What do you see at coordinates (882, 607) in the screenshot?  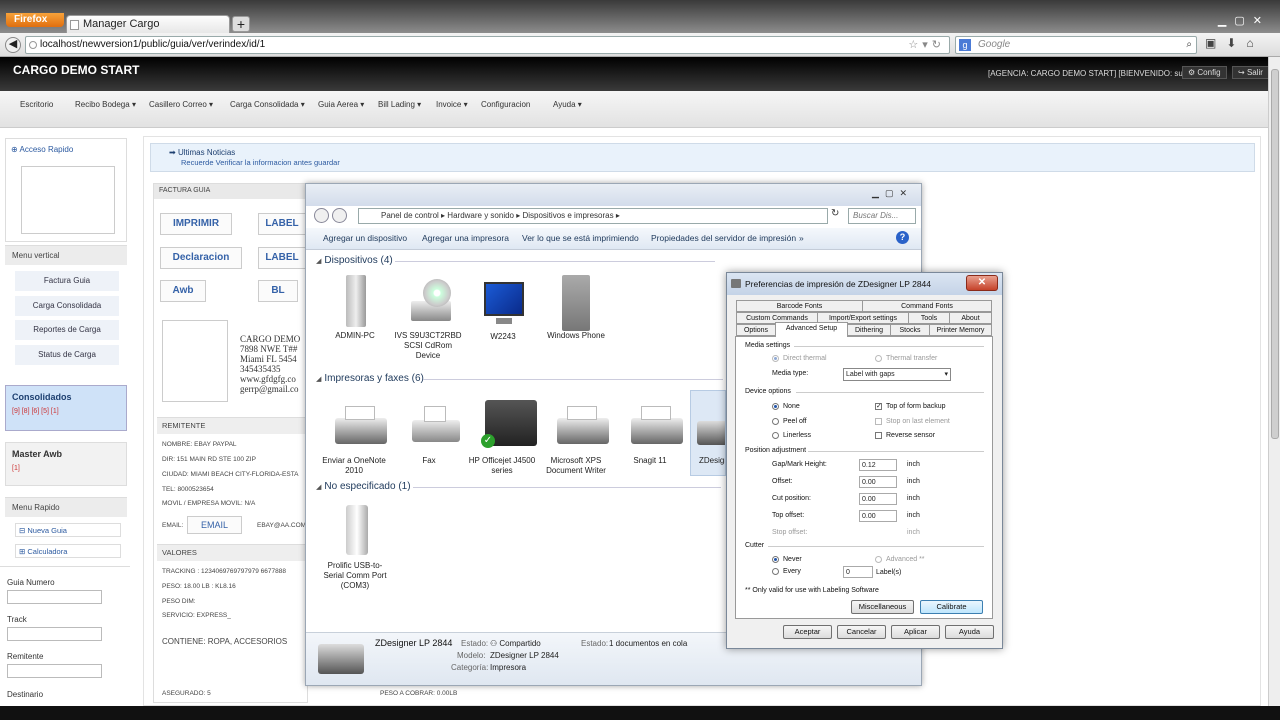 I see `miscellaneous-button: Miscellaneous` at bounding box center [882, 607].